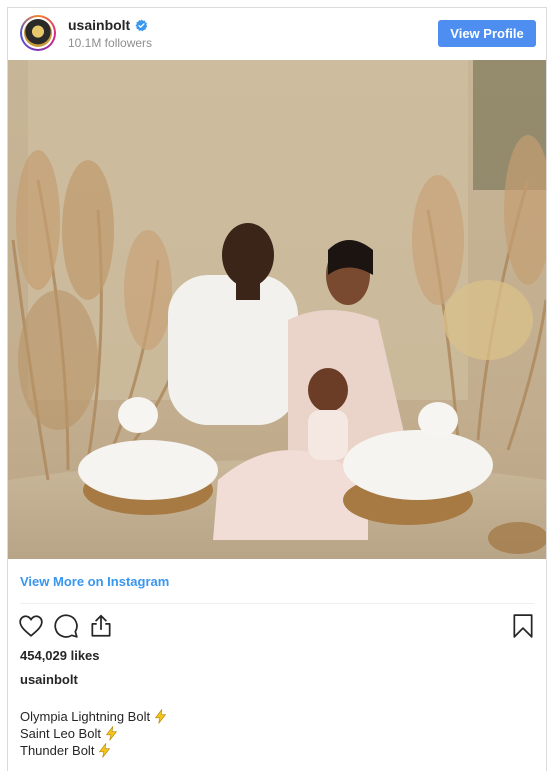 This screenshot has width=555, height=771. Describe the element at coordinates (487, 33) in the screenshot. I see `view-profile-button: View Profile` at that location.